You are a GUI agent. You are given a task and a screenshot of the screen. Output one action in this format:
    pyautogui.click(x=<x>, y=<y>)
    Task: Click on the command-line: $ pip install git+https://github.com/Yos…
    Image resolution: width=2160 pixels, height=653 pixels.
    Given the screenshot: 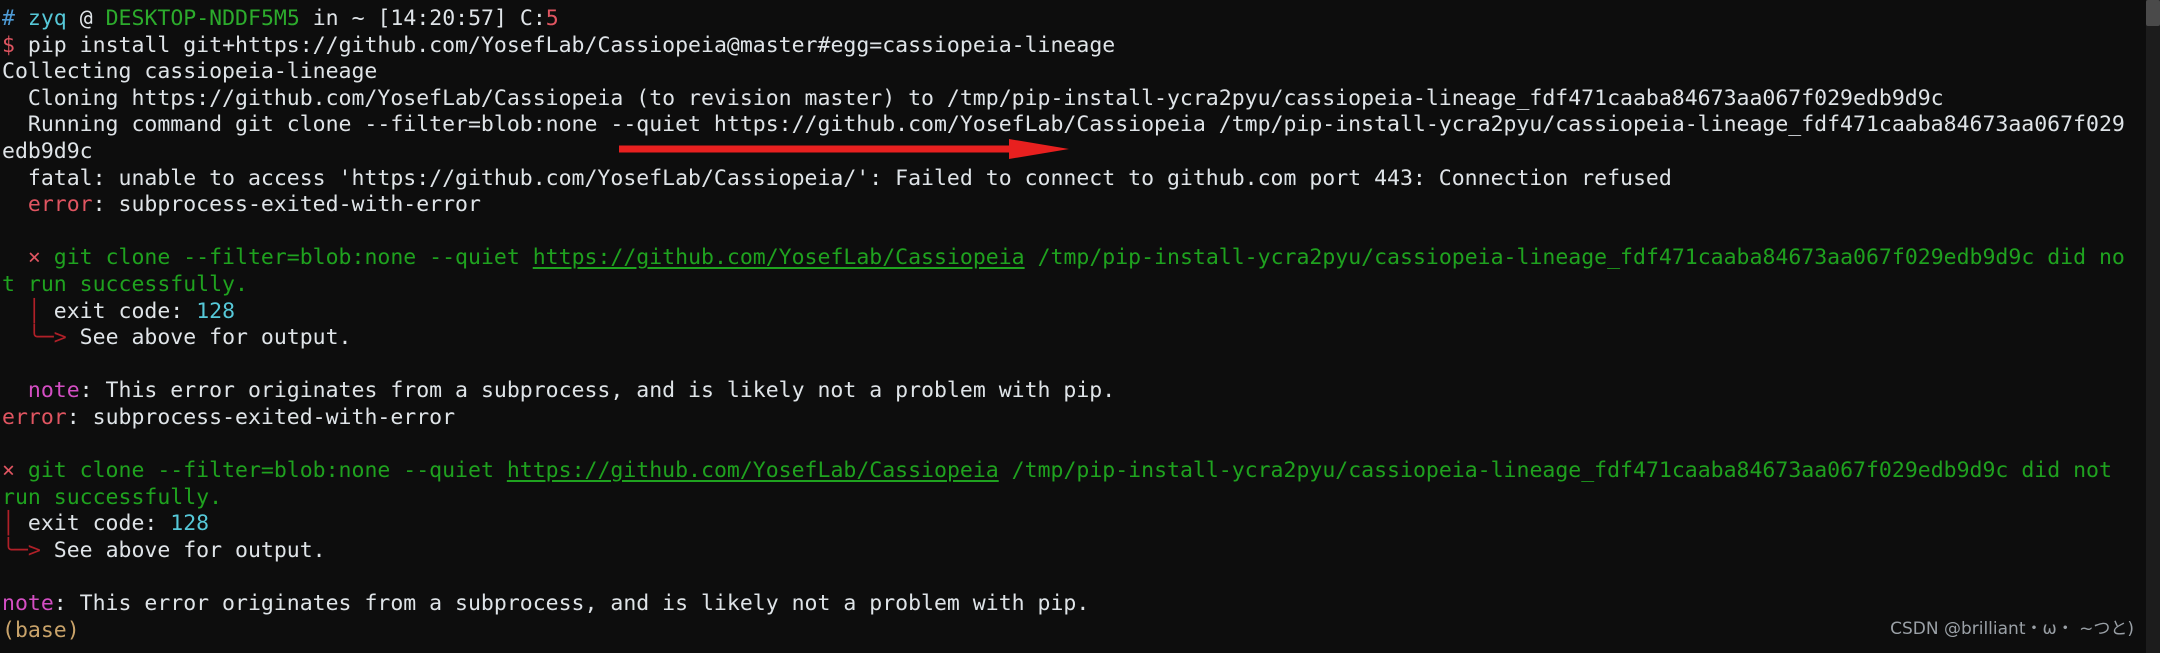 What is the action you would take?
    pyautogui.click(x=1081, y=46)
    